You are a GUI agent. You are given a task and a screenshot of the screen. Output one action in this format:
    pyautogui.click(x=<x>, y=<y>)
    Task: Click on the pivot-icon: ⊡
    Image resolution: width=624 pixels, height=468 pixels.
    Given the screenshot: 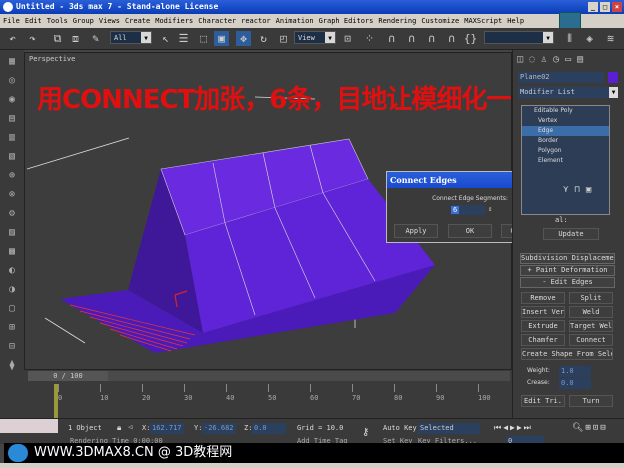 What is the action you would take?
    pyautogui.click(x=347, y=38)
    